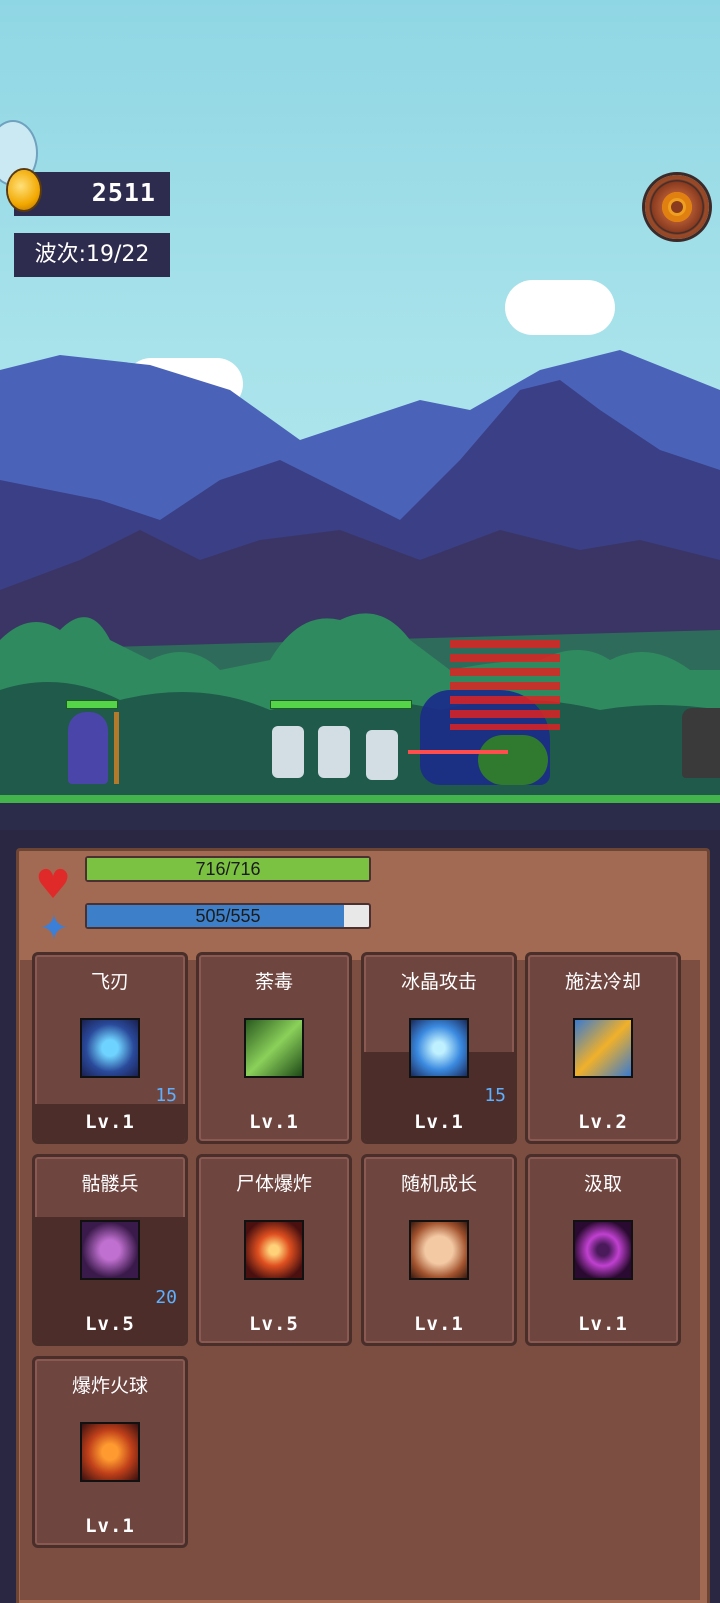 The image size is (720, 1603). I want to click on poison-cloud, so click(513, 760).